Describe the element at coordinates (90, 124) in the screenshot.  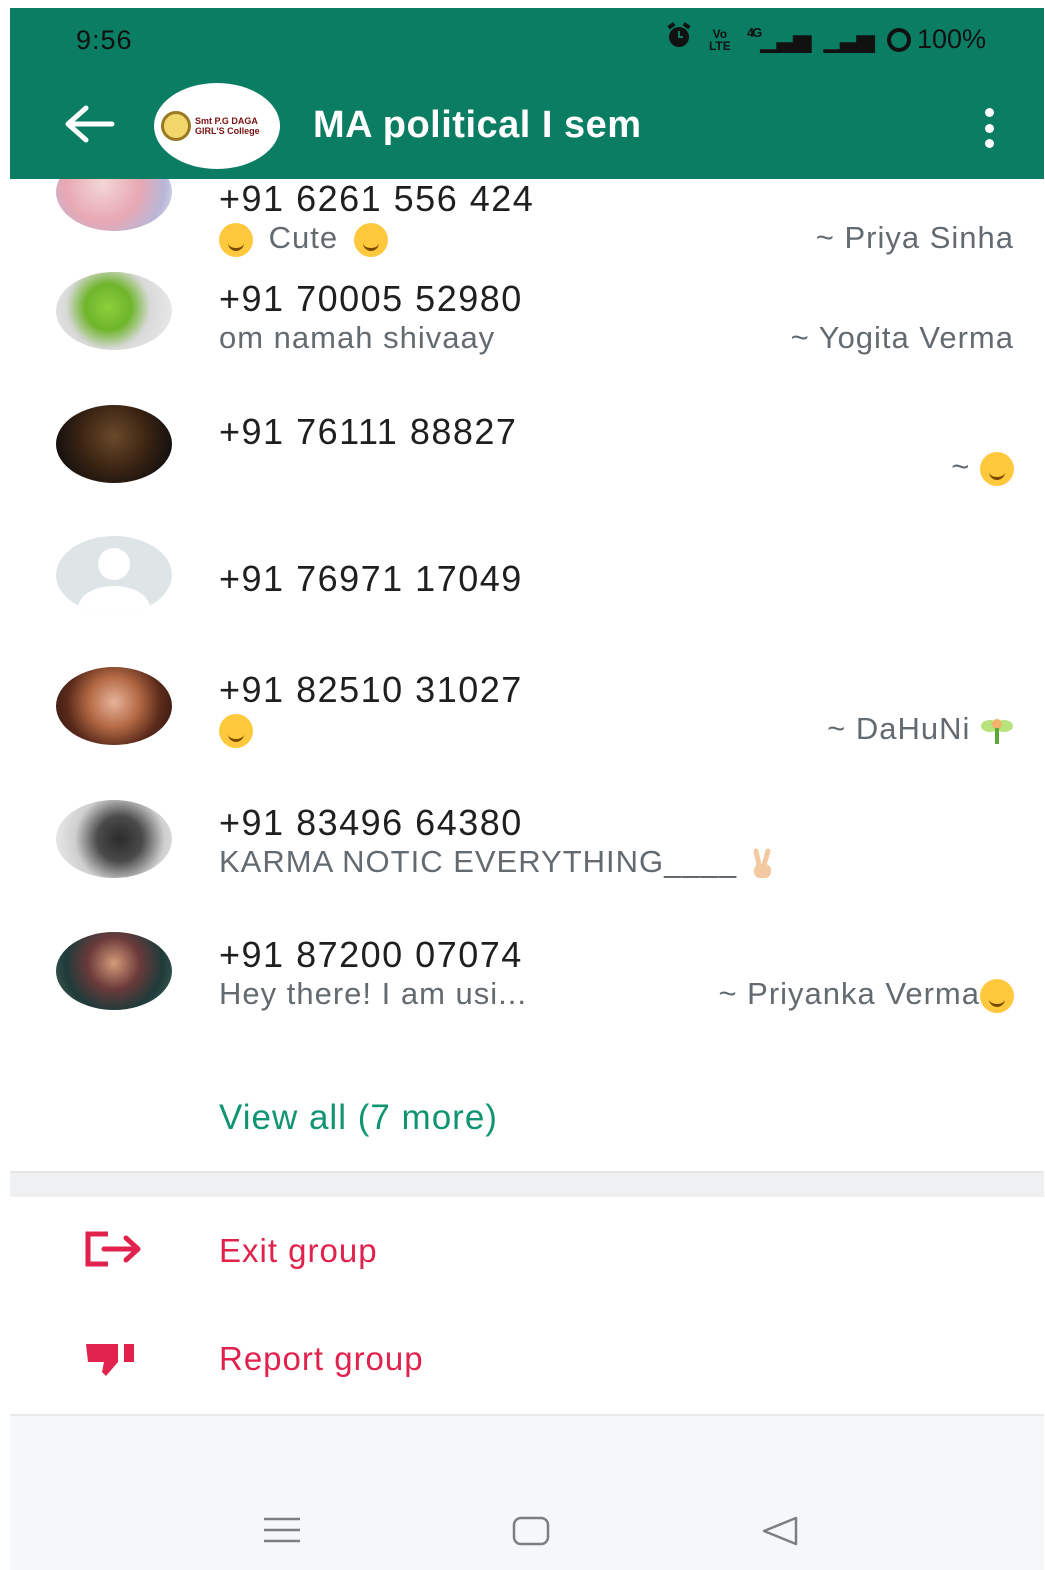
I see `back-arrow-icon` at that location.